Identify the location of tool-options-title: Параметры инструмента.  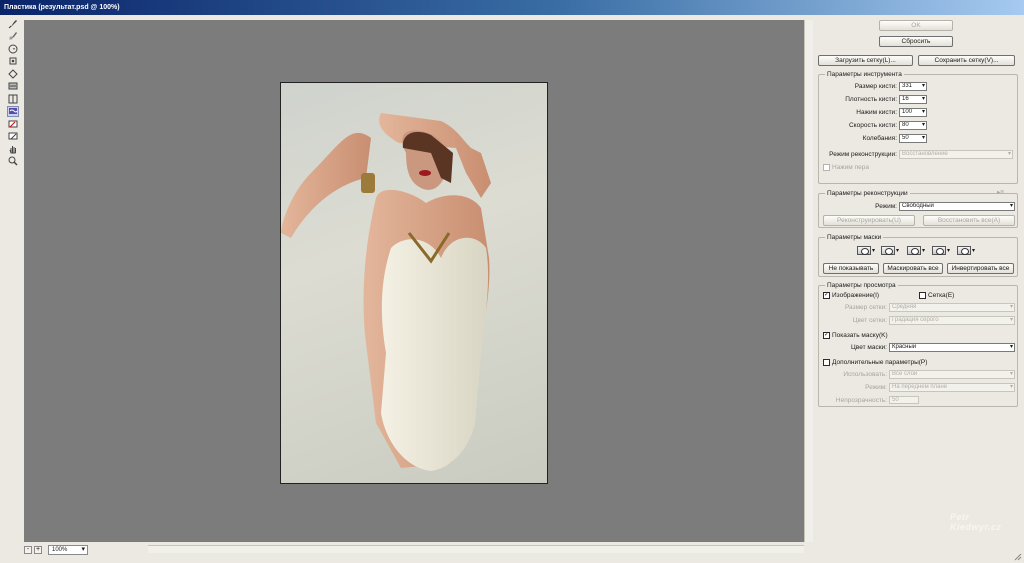
(864, 74).